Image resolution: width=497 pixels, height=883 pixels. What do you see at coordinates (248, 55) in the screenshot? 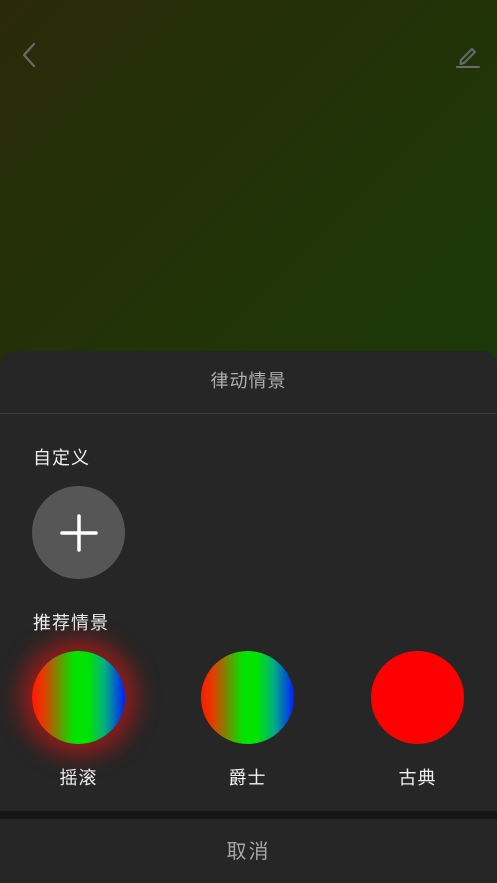
I see `top-bar` at bounding box center [248, 55].